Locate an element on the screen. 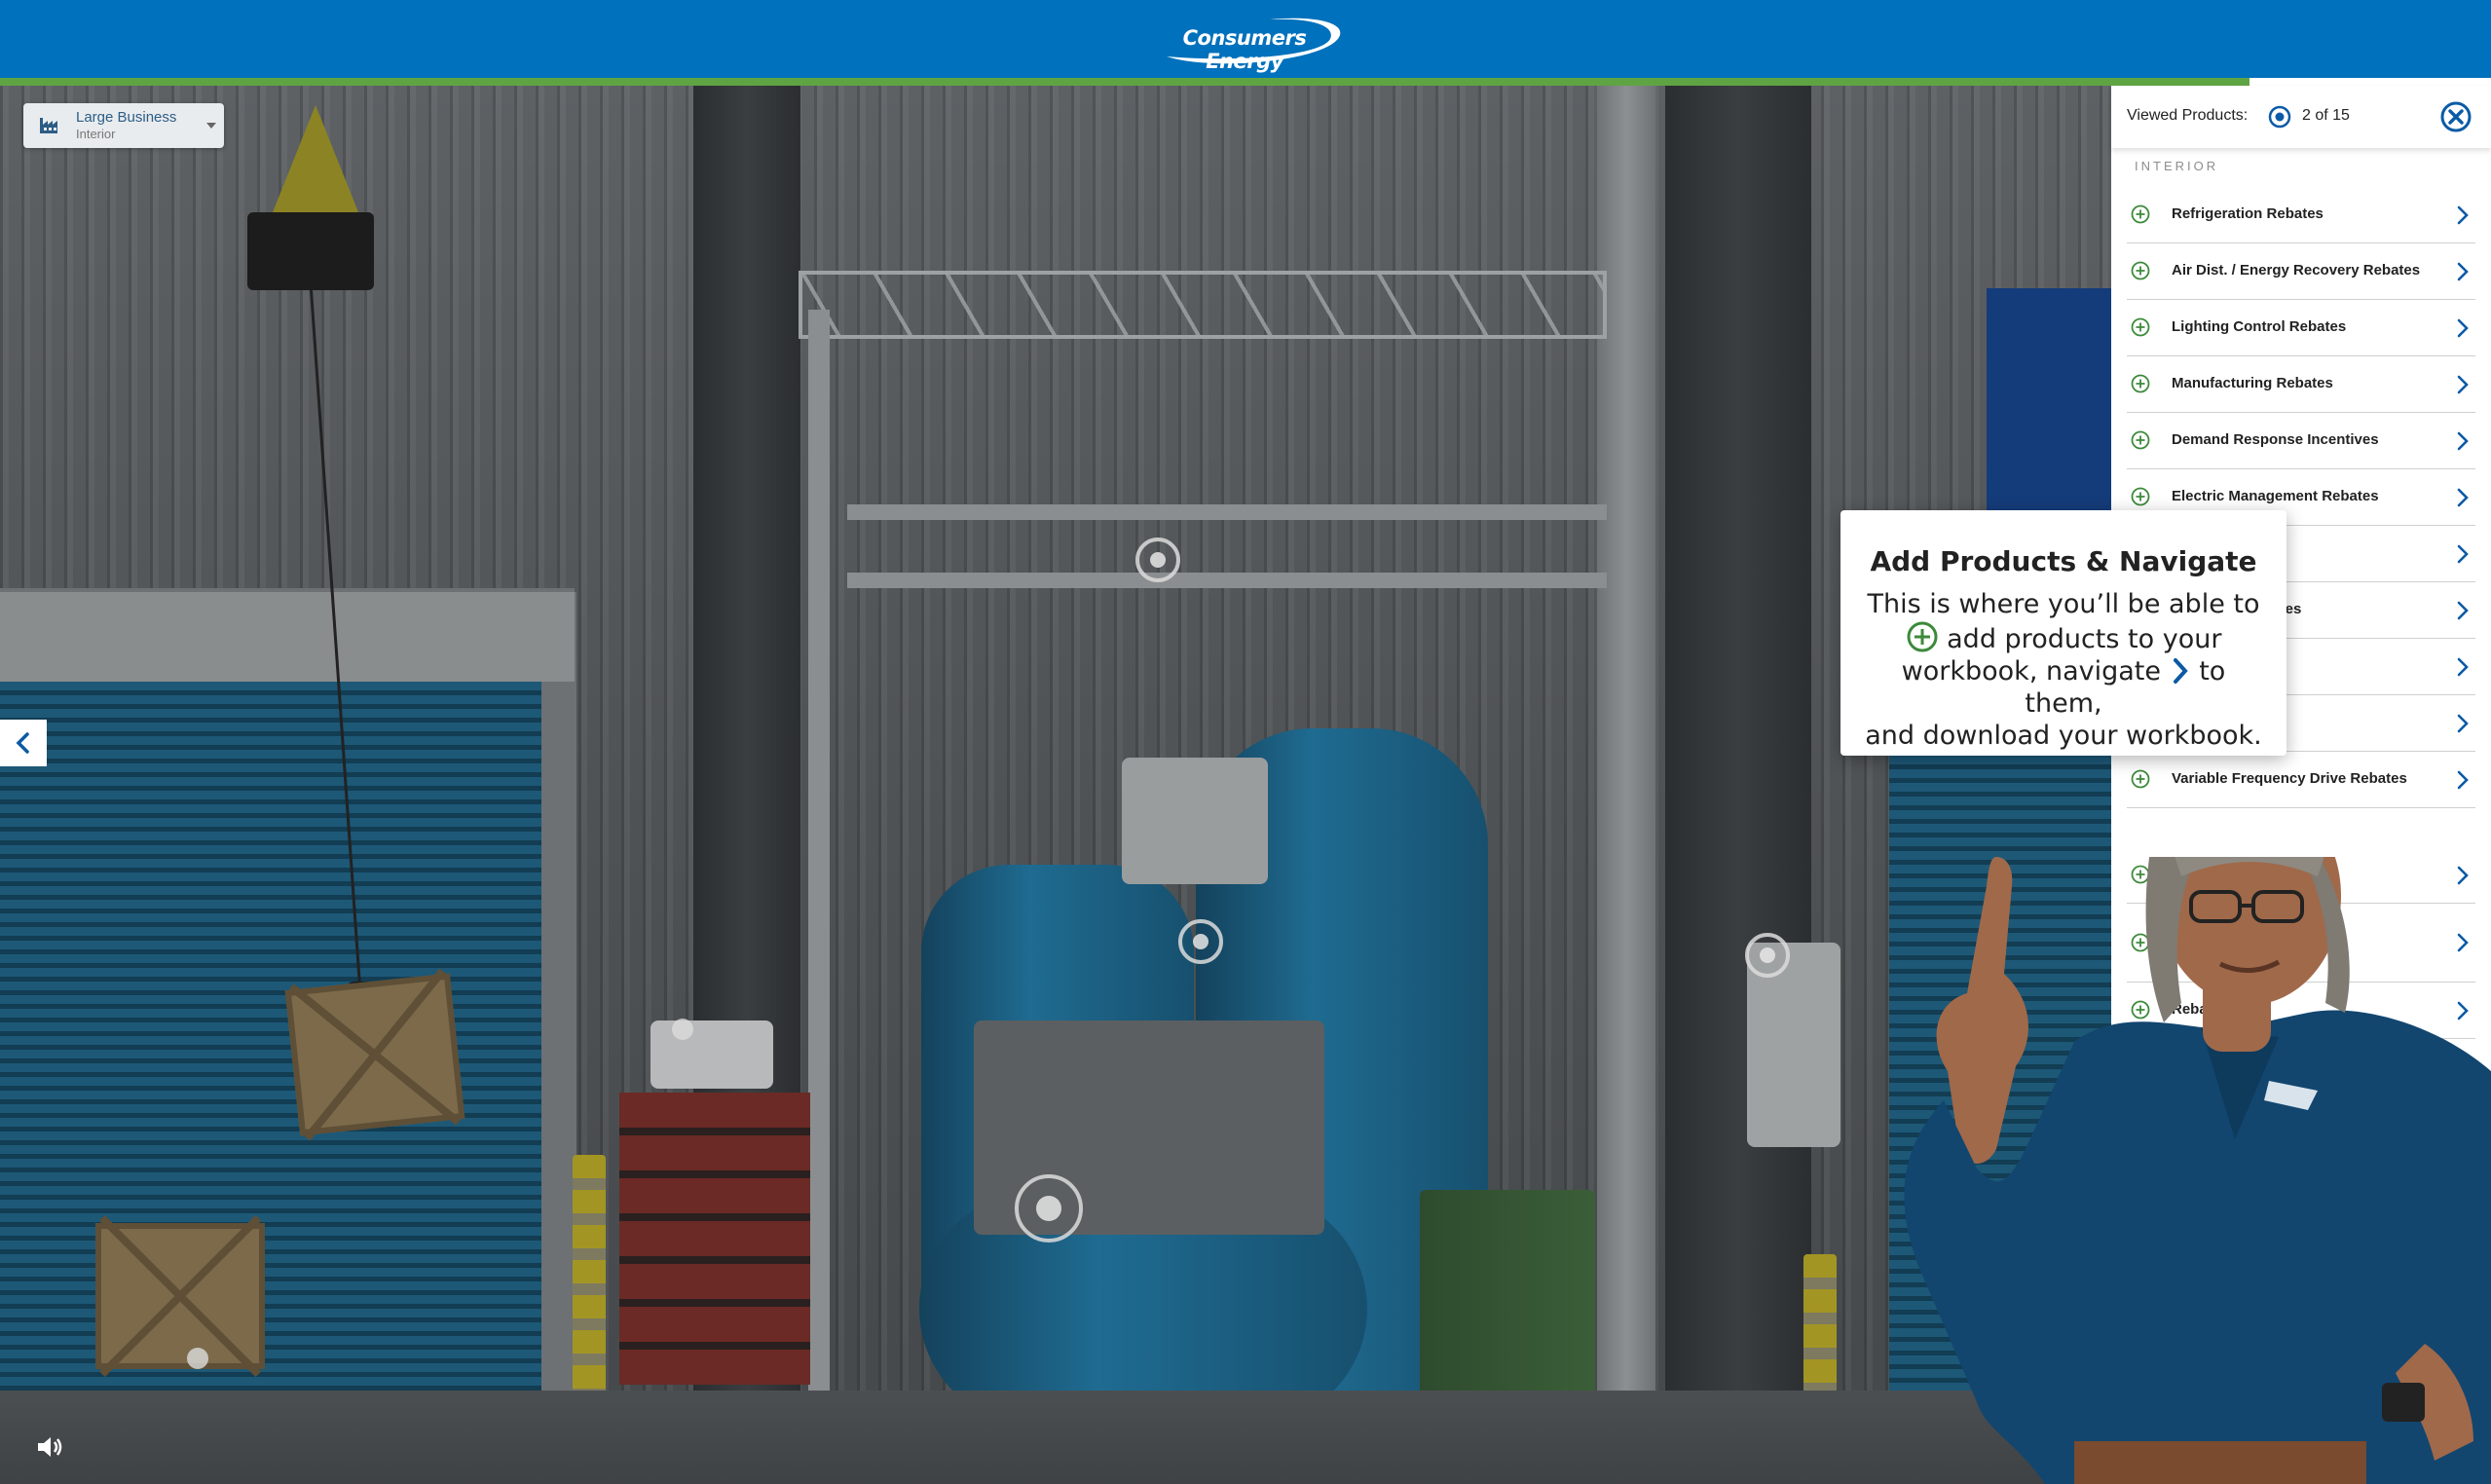  pillar-right is located at coordinates (1738, 777).